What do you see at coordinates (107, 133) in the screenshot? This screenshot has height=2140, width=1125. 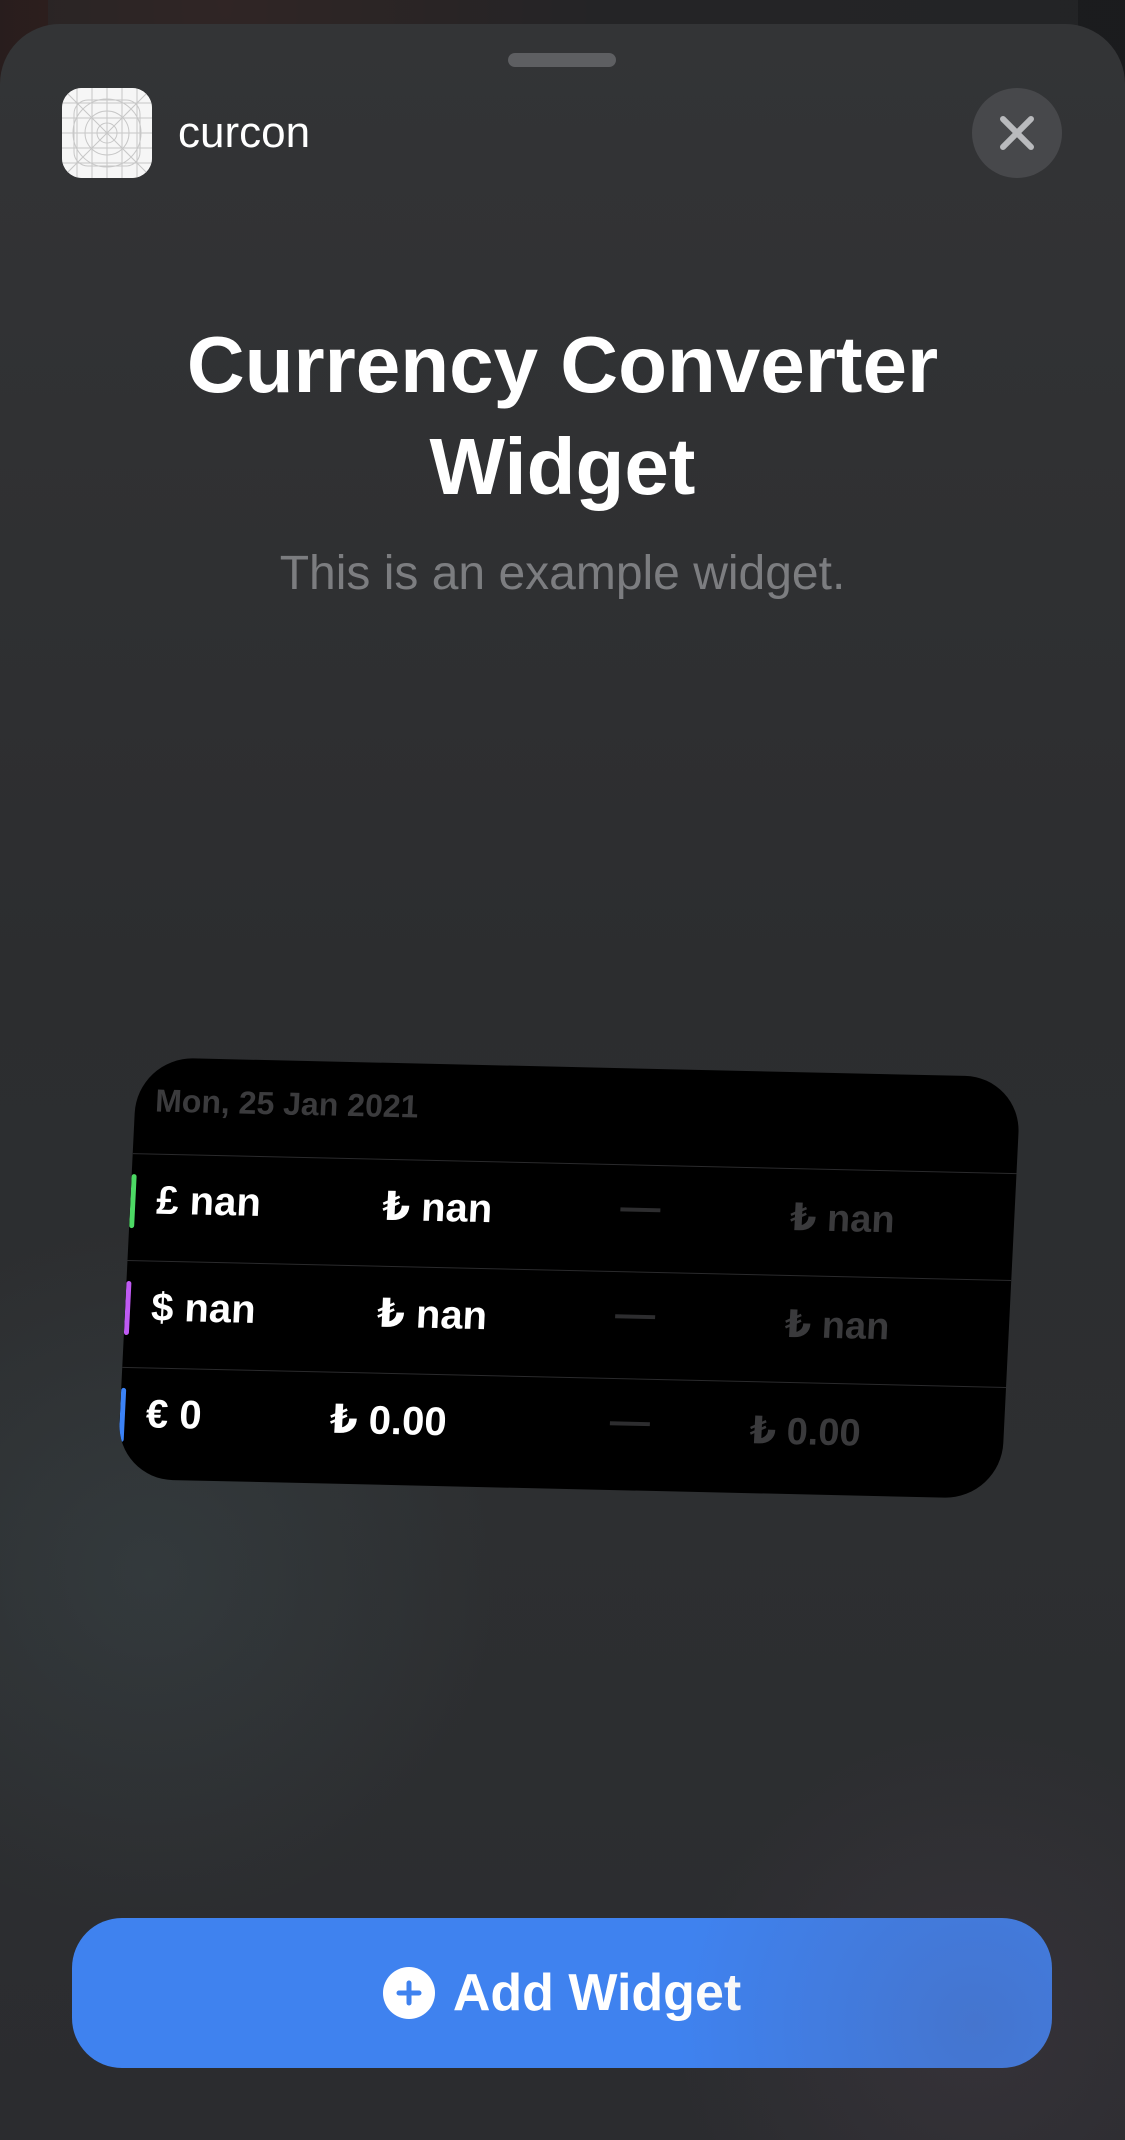 I see `app-grid-icon` at bounding box center [107, 133].